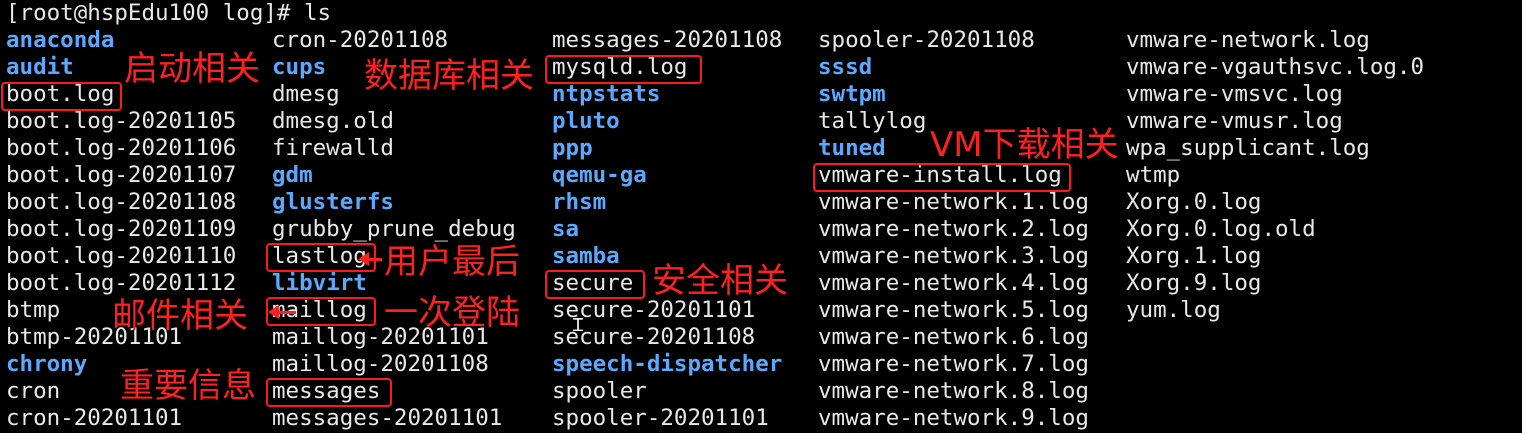 This screenshot has width=1522, height=433. What do you see at coordinates (188, 386) in the screenshot?
I see `annotation-messages: 重要信息` at bounding box center [188, 386].